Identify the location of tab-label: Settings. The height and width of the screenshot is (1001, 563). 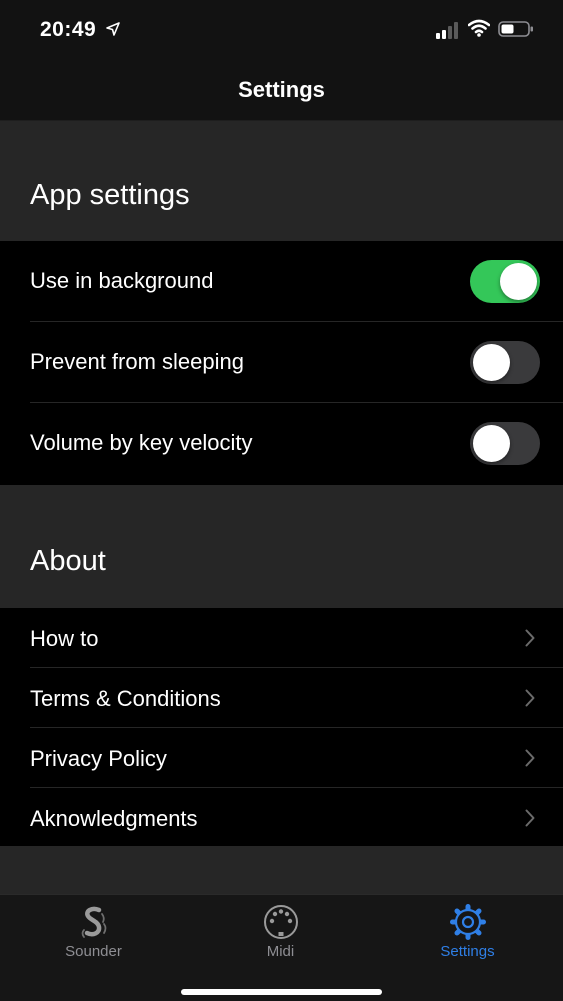
(467, 951).